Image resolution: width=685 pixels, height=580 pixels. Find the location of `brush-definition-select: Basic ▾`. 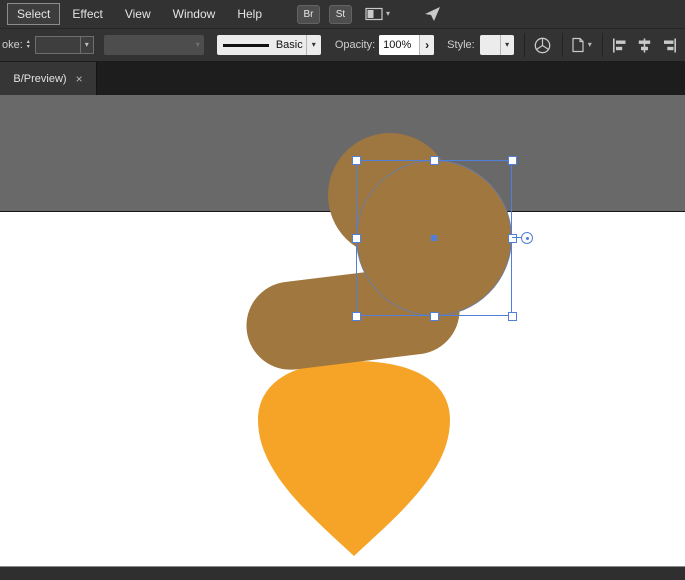

brush-definition-select: Basic ▾ is located at coordinates (268, 45).